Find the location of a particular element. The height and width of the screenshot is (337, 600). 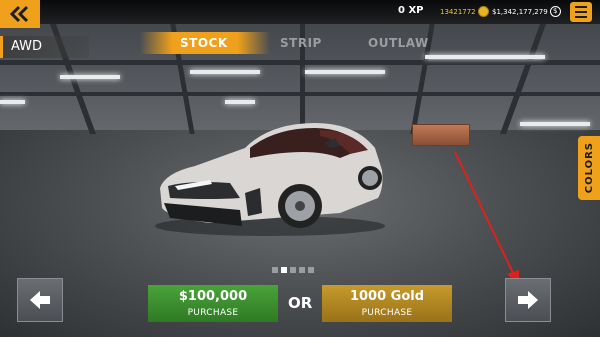

previous-car-button is located at coordinates (40, 300).